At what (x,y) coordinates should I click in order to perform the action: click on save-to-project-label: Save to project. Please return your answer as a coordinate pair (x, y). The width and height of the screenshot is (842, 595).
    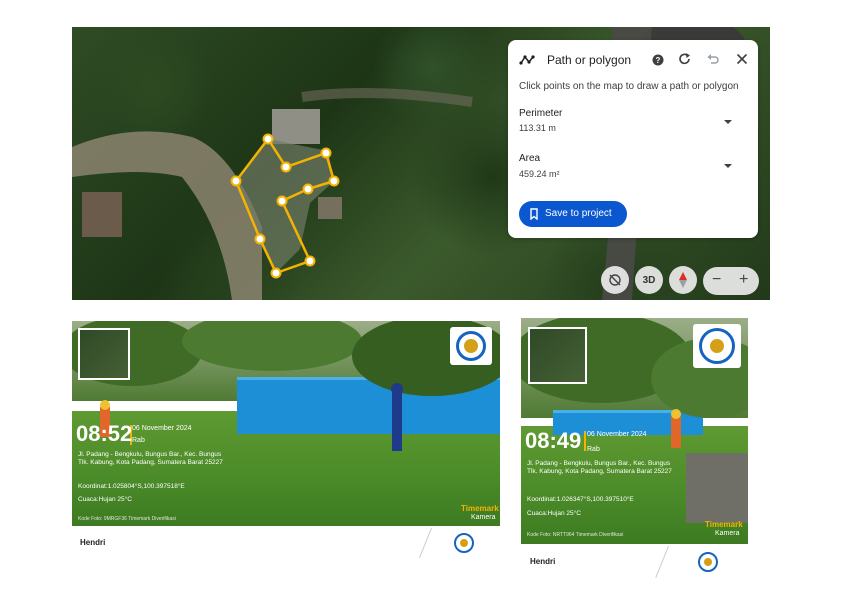
    Looking at the image, I should click on (578, 213).